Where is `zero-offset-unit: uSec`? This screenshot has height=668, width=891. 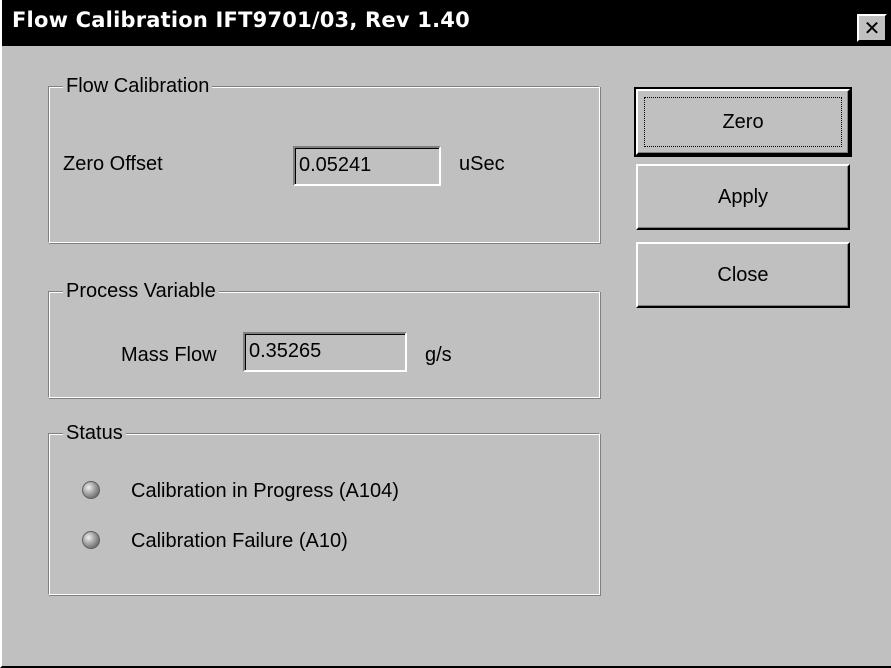
zero-offset-unit: uSec is located at coordinates (482, 164).